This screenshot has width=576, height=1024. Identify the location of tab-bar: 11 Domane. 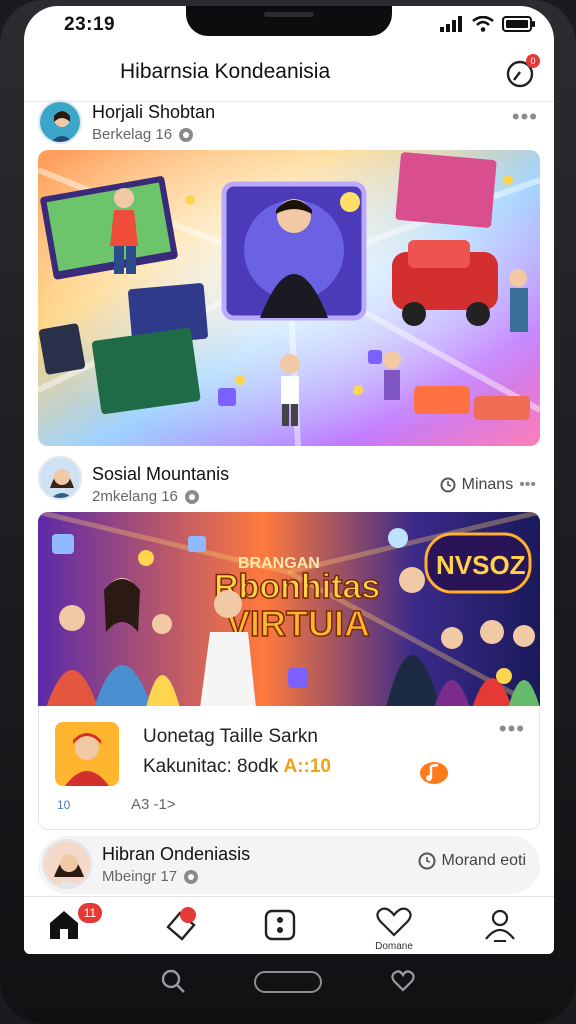
(289, 925).